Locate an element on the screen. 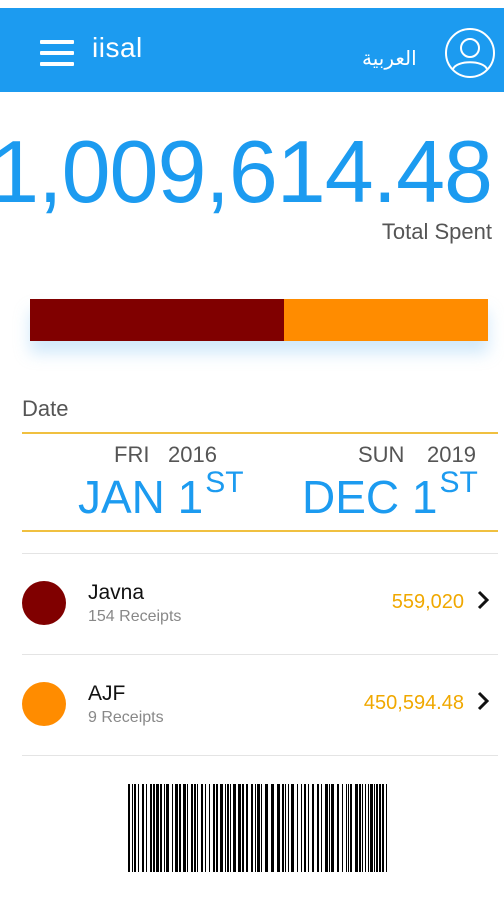 Image resolution: width=504 pixels, height=900 pixels. user-avatar-icon is located at coordinates (470, 53).